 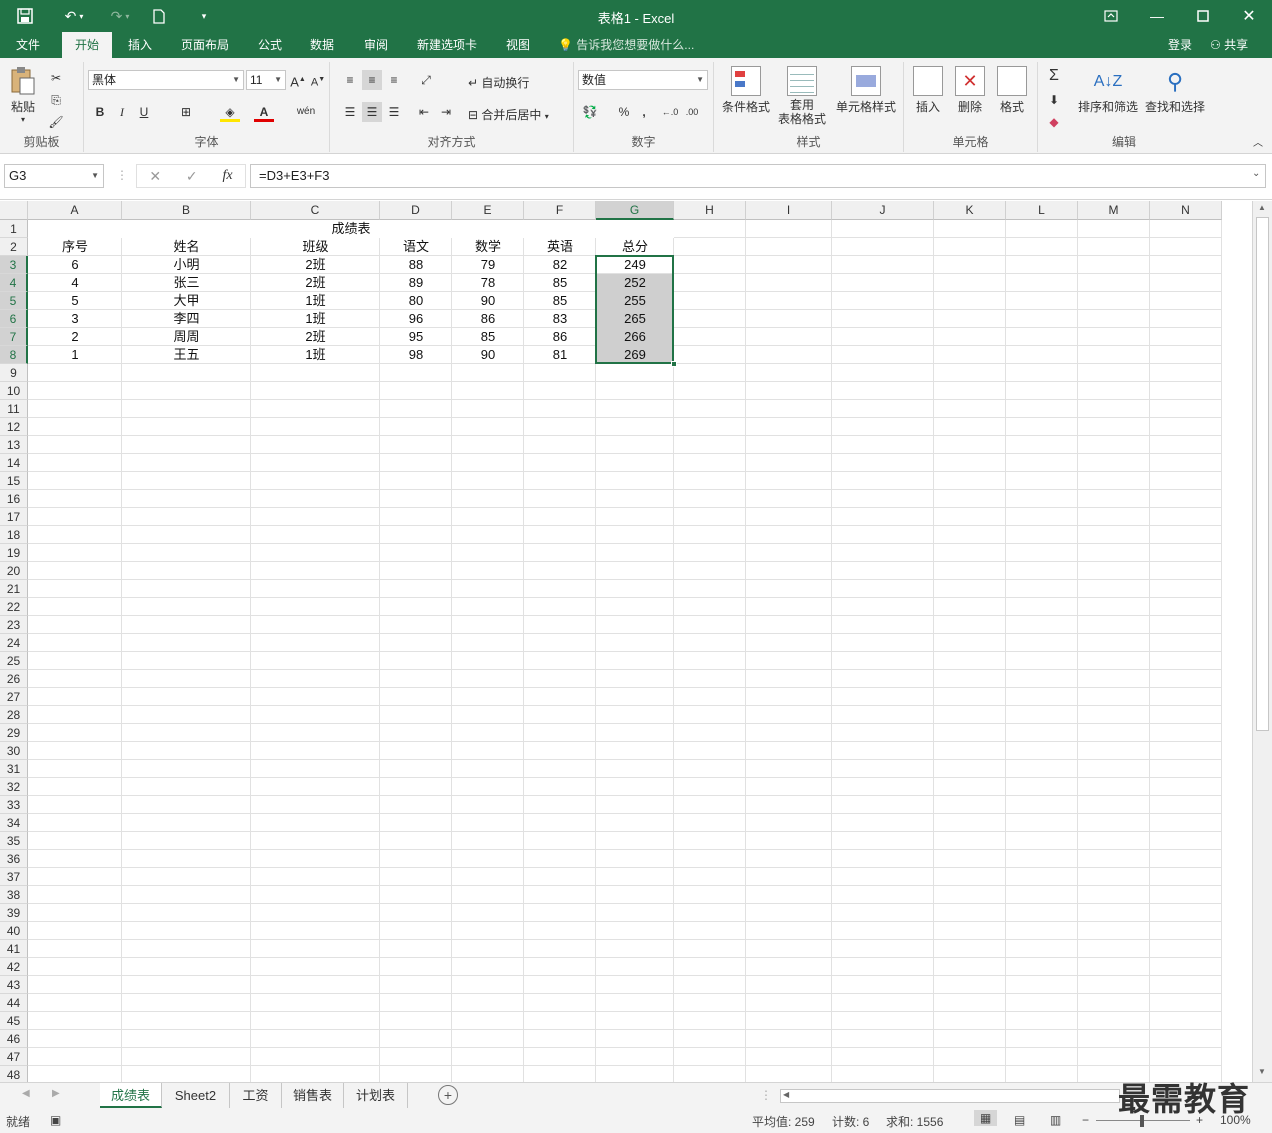 I want to click on data-cell: 89, so click(x=416, y=283).